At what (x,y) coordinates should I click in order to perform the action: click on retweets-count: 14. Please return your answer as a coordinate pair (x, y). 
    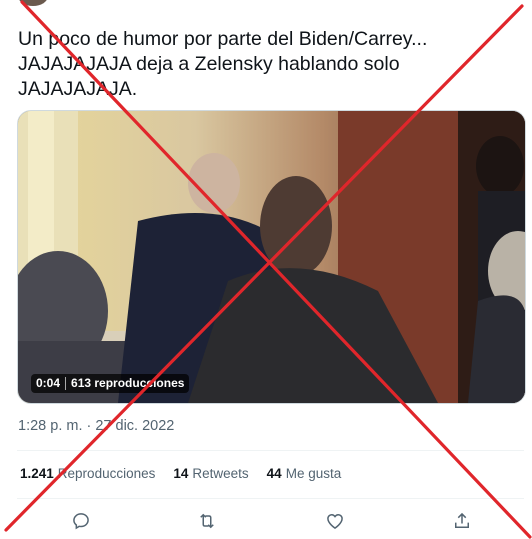
    Looking at the image, I should click on (181, 473).